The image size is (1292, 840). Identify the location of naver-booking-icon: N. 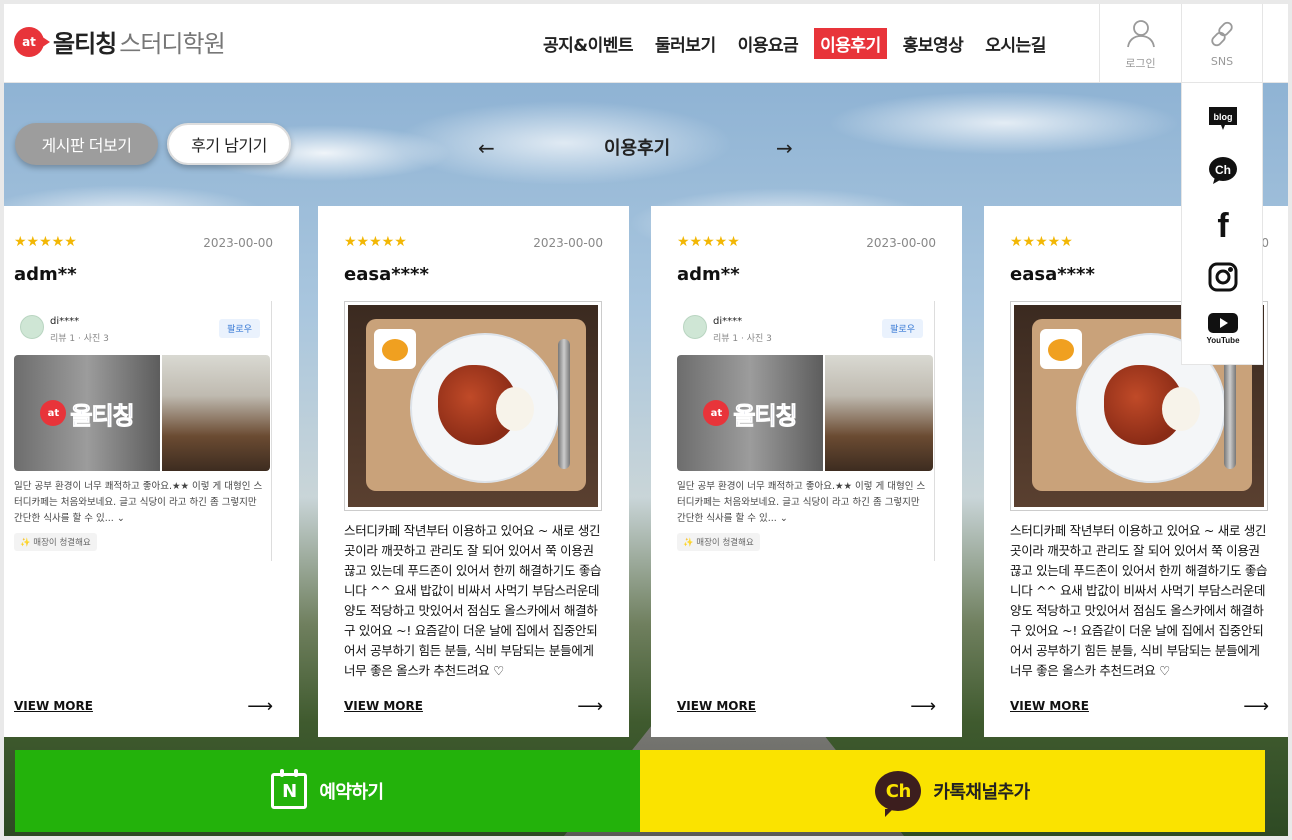
(289, 789).